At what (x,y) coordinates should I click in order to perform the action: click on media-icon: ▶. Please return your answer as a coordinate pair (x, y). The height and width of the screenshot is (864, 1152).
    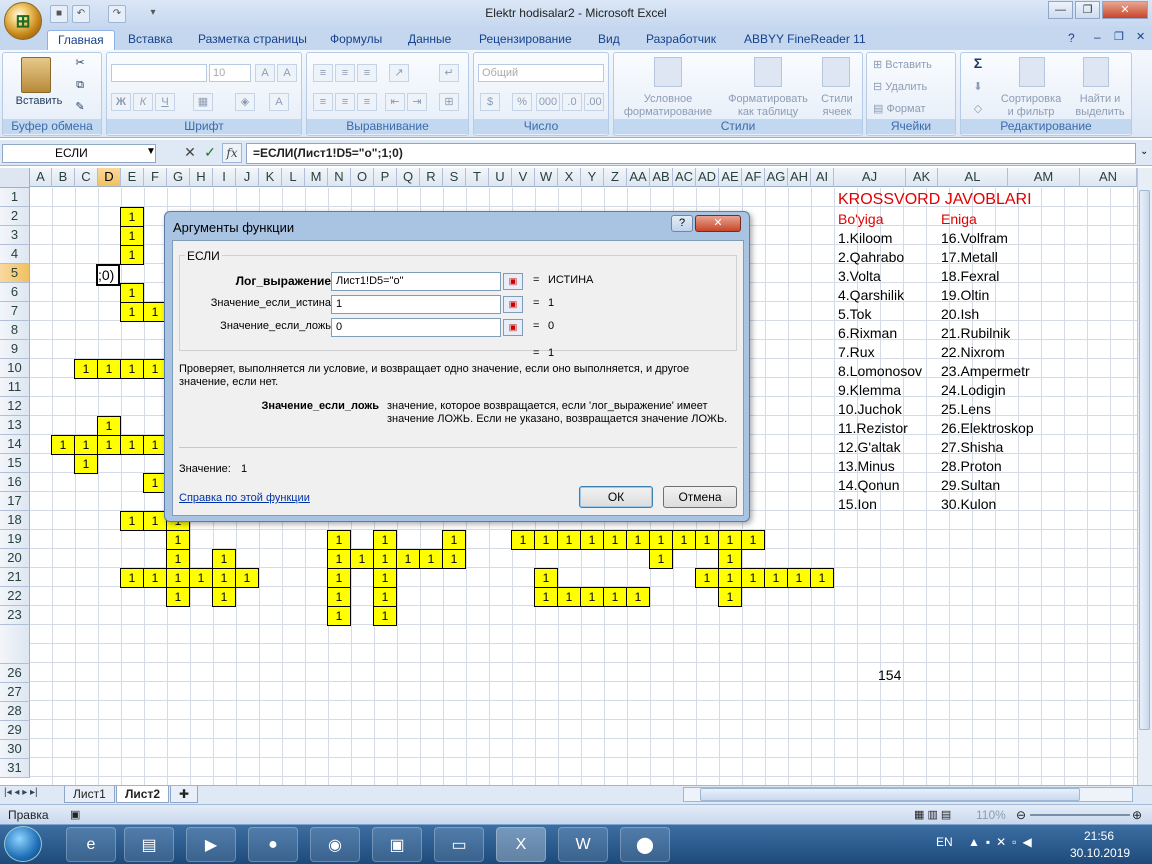
    Looking at the image, I should click on (211, 844).